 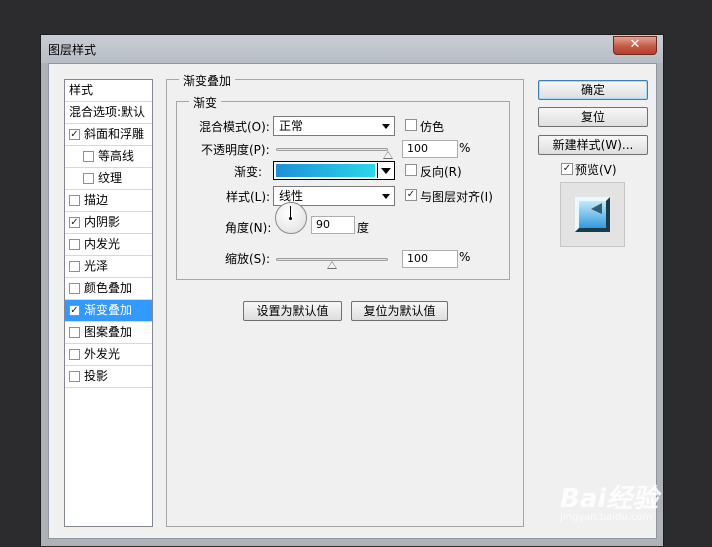 I want to click on close-button: ✕, so click(x=635, y=45).